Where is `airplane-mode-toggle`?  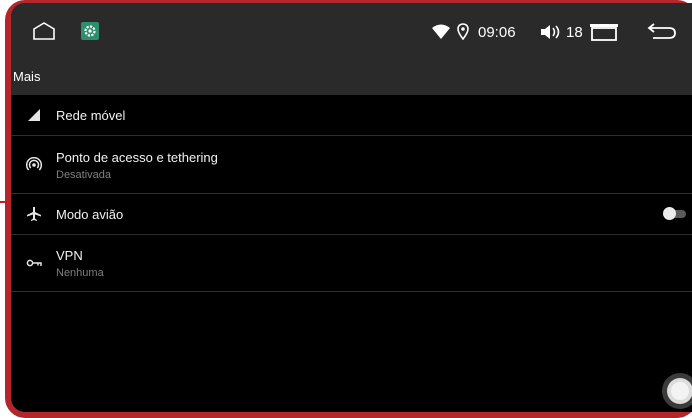 airplane-mode-toggle is located at coordinates (675, 213).